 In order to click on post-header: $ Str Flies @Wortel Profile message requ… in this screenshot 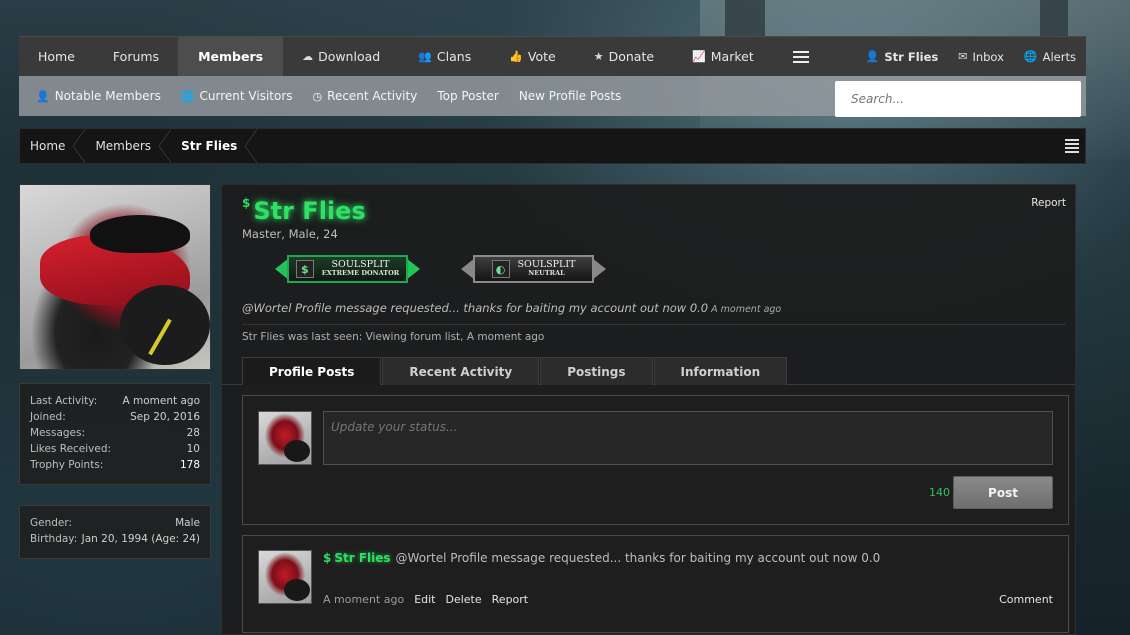, I will do `click(601, 558)`.